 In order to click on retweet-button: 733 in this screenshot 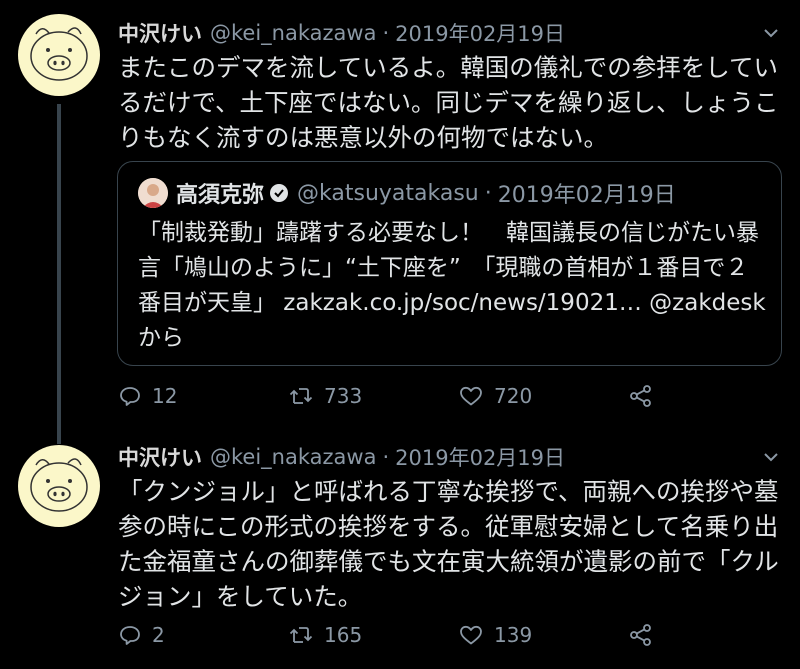, I will do `click(325, 396)`.